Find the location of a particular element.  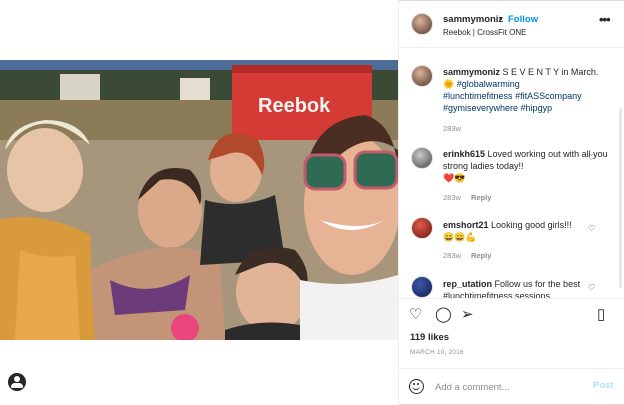

author-username: sammymoniz is located at coordinates (473, 19).